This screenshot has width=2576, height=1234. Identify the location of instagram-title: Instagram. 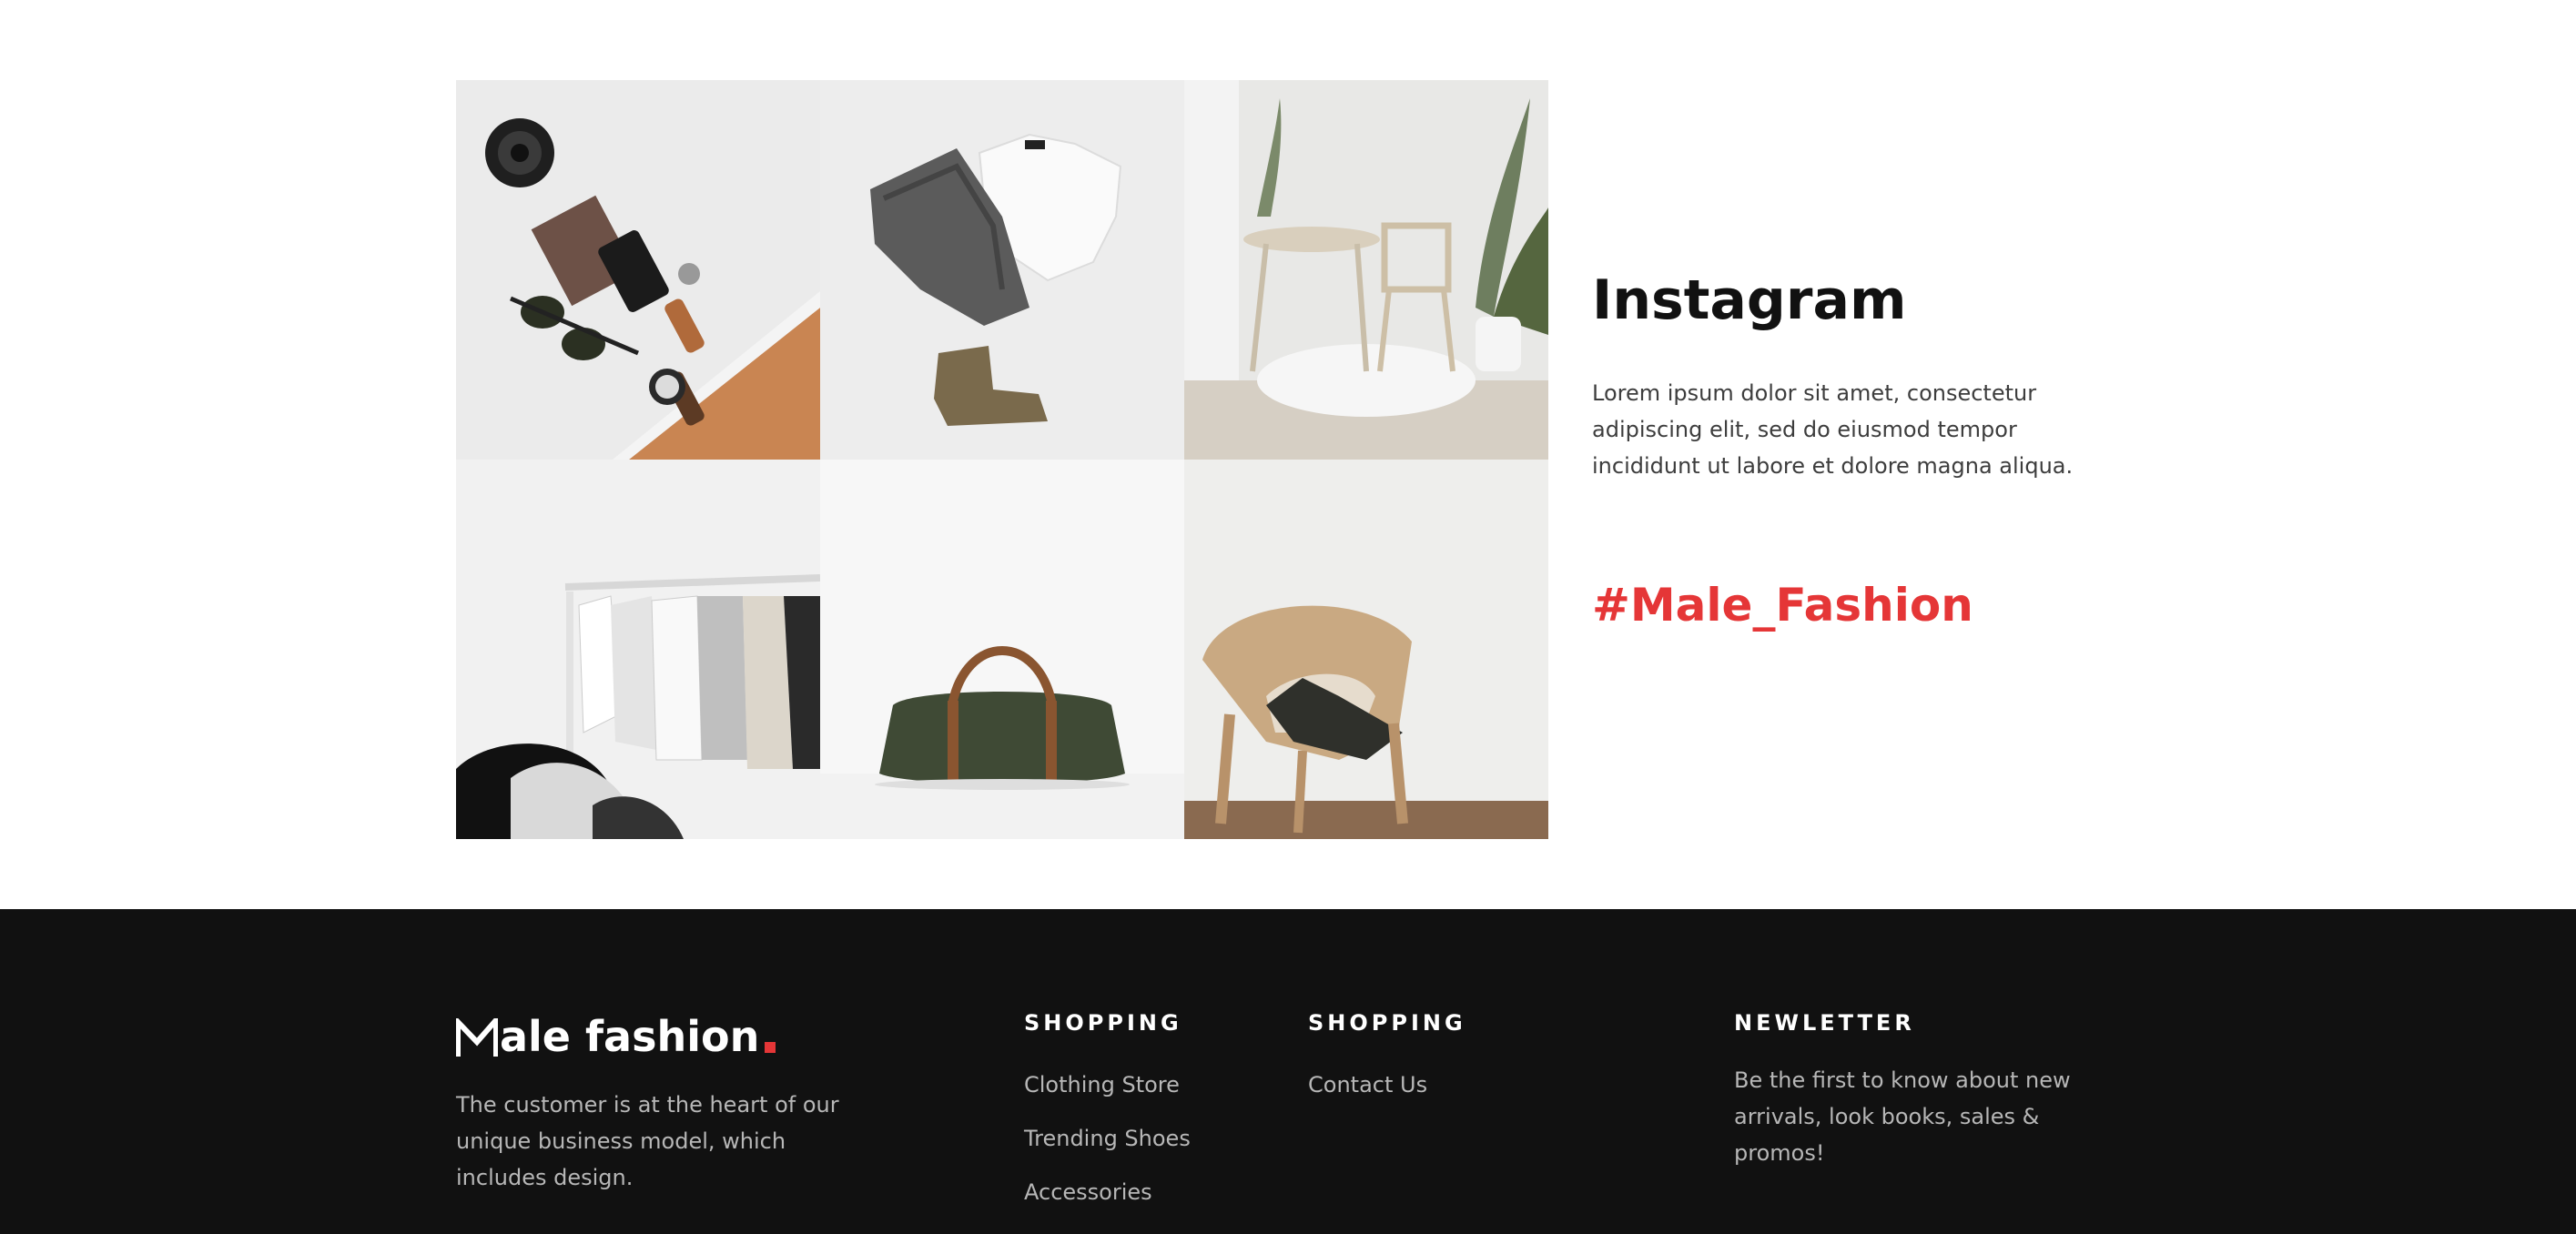
(1749, 300).